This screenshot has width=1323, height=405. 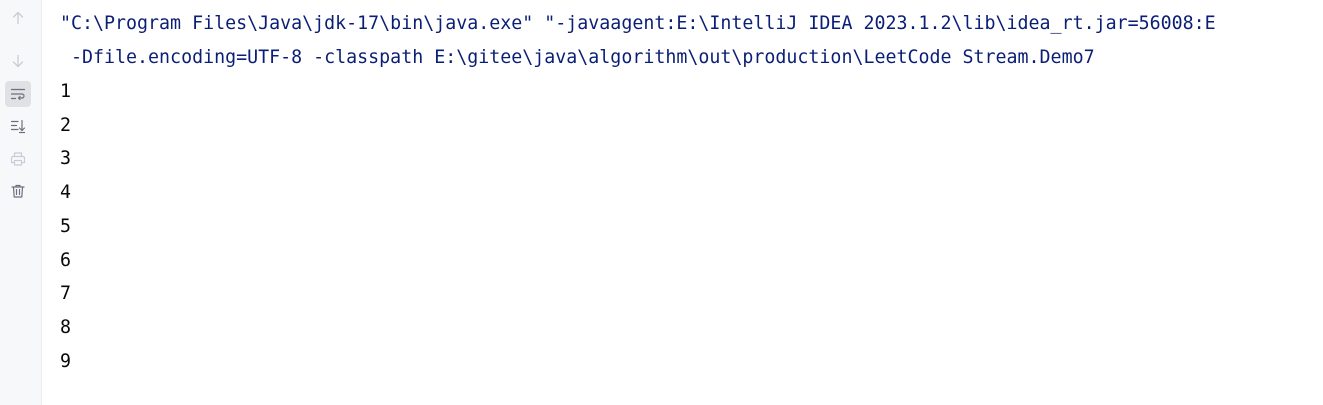 What do you see at coordinates (66, 91) in the screenshot?
I see `output-line: 1` at bounding box center [66, 91].